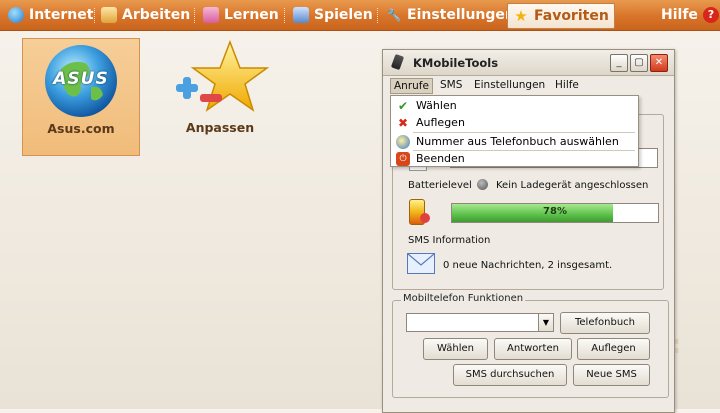  I want to click on tab-einstellungen: 🔧 Einstellungen, so click(450, 15).